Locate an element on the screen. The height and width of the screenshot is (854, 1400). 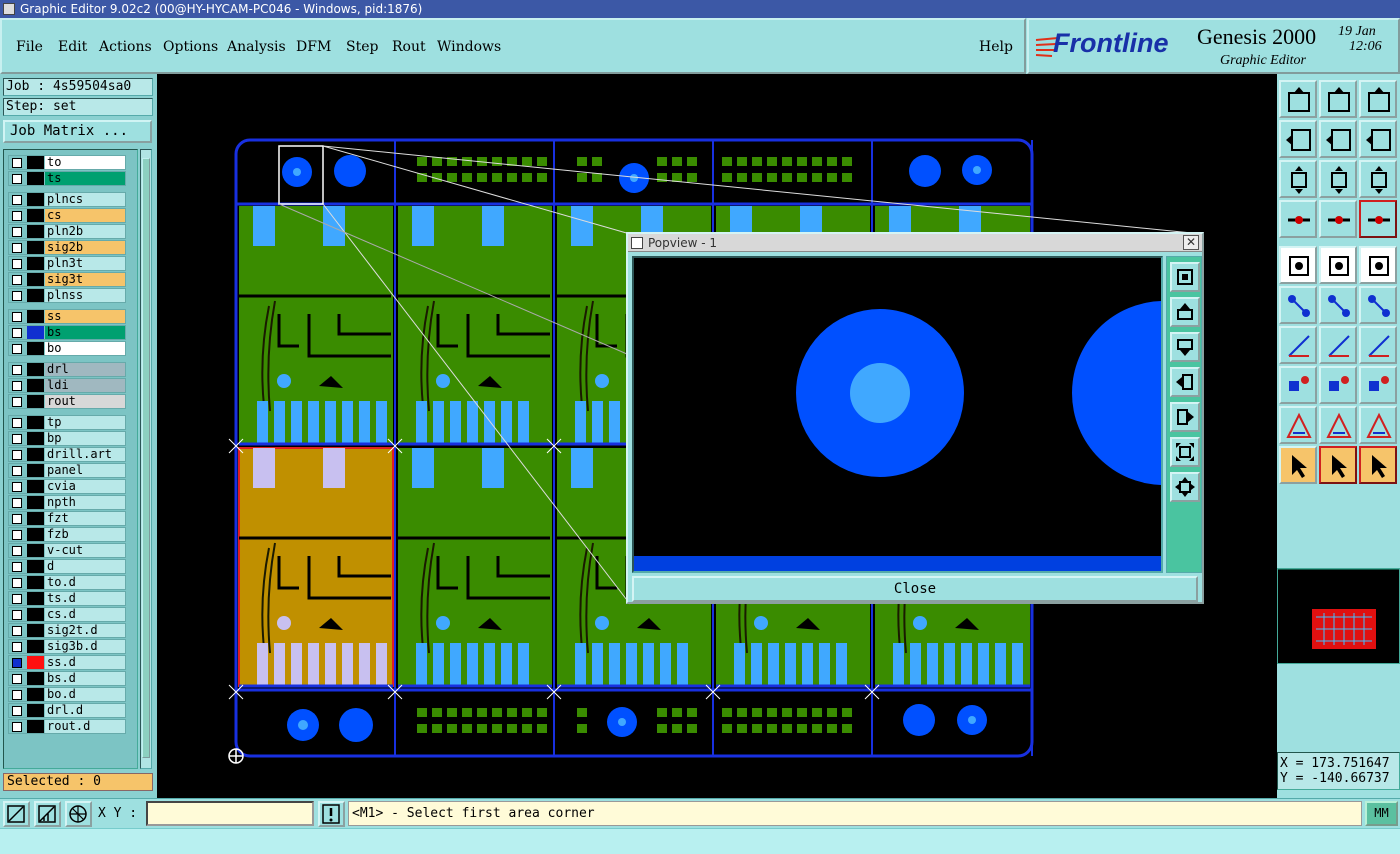
popview-pan-up-button is located at coordinates (1185, 312).